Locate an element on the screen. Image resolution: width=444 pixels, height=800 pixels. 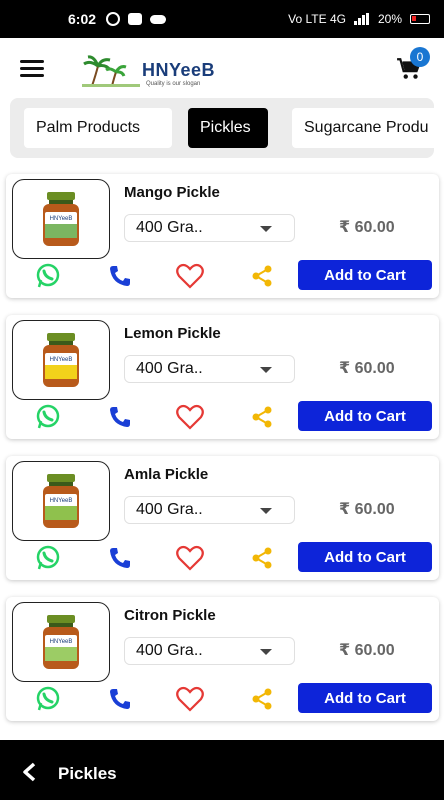
product-name: Mango Pickle is located at coordinates (172, 192).